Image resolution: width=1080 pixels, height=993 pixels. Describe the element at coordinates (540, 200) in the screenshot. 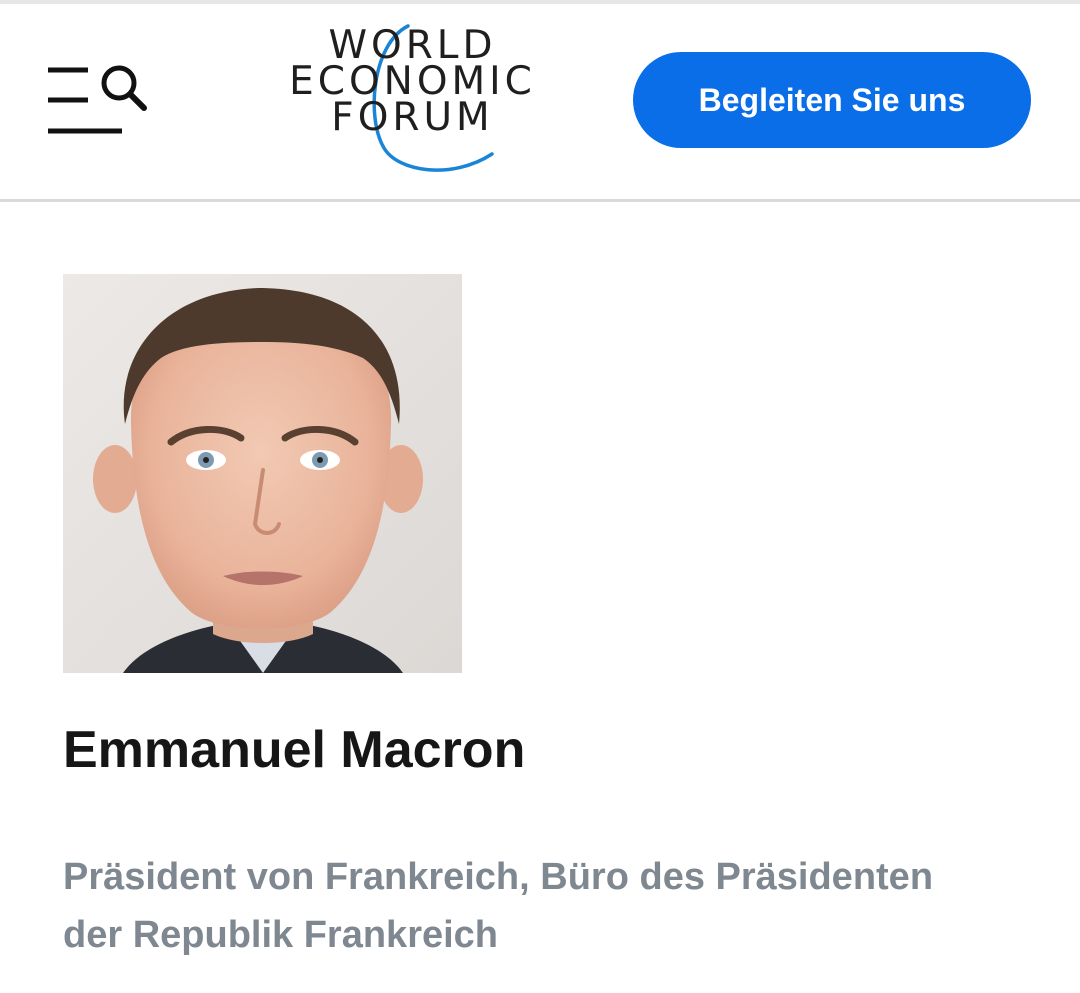

I see `header-divider` at that location.